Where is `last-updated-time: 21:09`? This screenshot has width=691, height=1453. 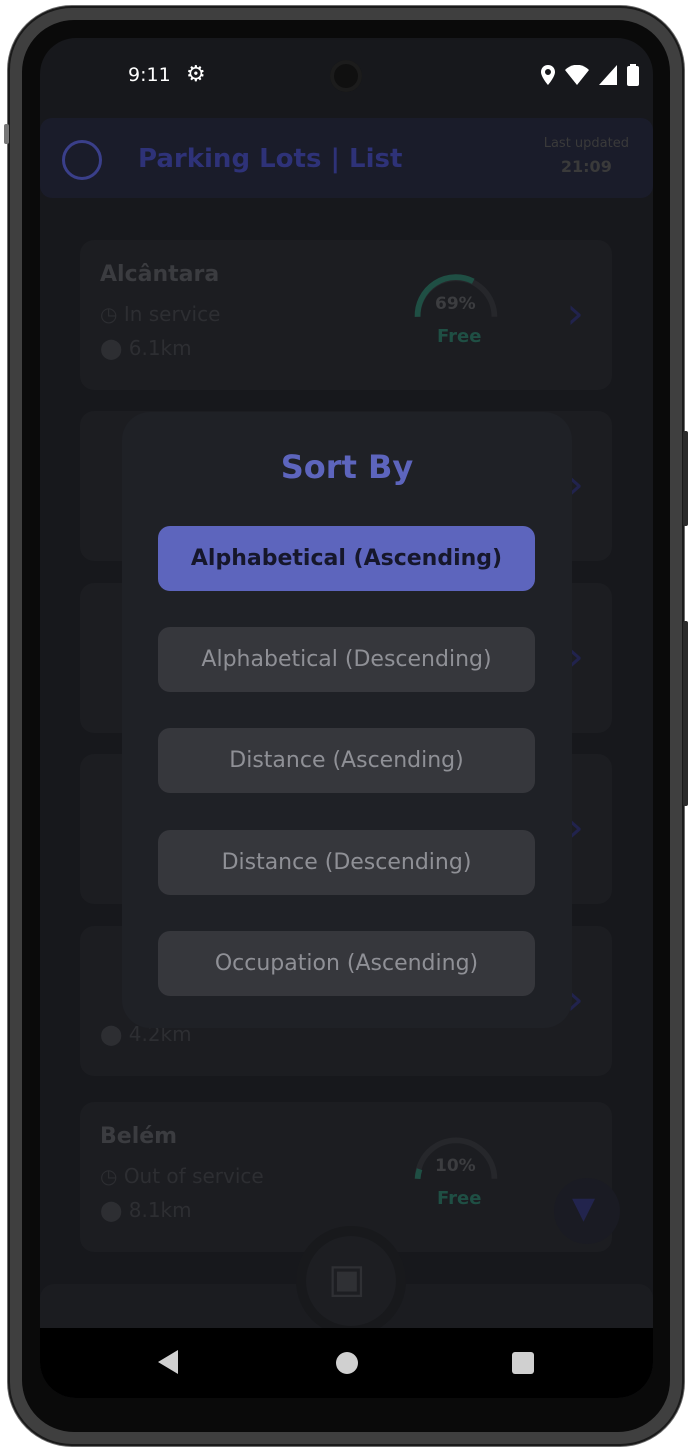
last-updated-time: 21:09 is located at coordinates (586, 166).